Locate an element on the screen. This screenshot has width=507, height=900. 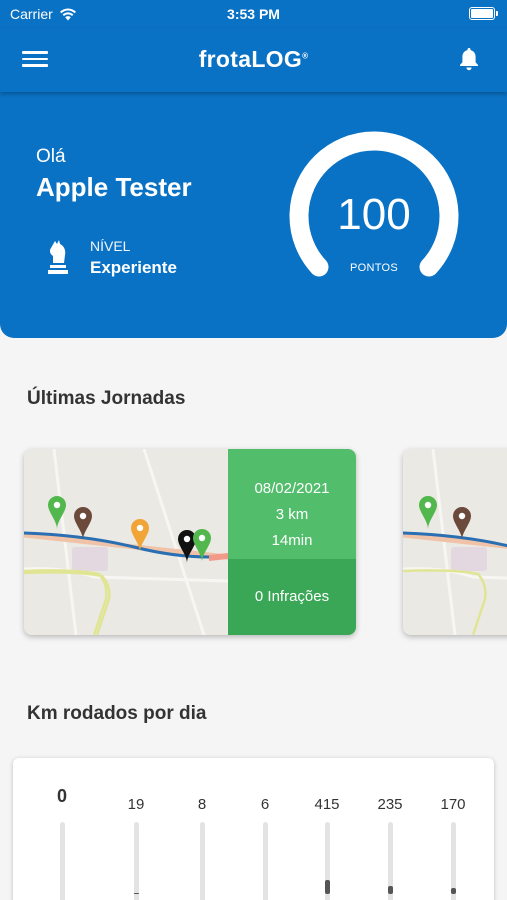
chess-knight-icon is located at coordinates (58, 257).